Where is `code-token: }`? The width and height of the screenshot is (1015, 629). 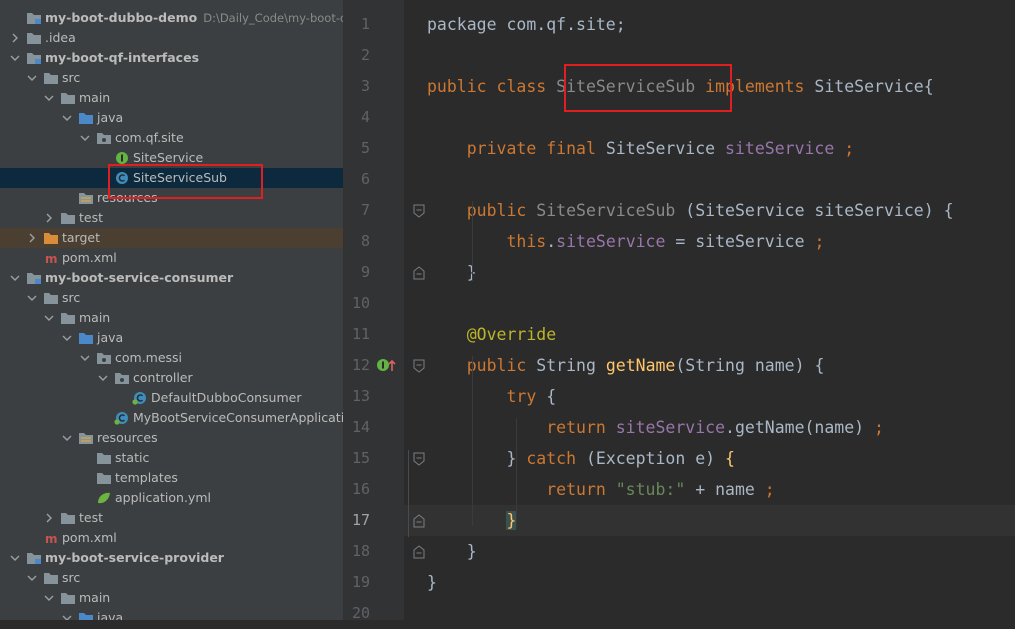 code-token: } is located at coordinates (477, 458).